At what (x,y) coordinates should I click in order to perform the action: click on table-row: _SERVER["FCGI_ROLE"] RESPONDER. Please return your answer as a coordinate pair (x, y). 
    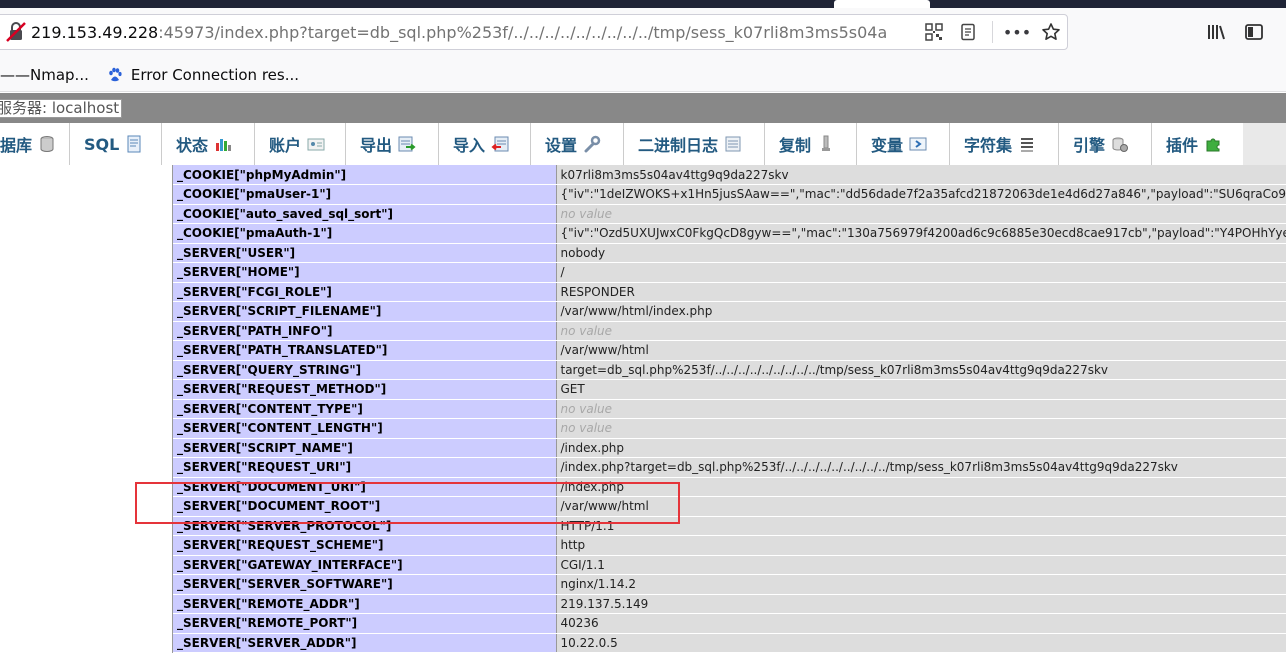
    Looking at the image, I should click on (729, 292).